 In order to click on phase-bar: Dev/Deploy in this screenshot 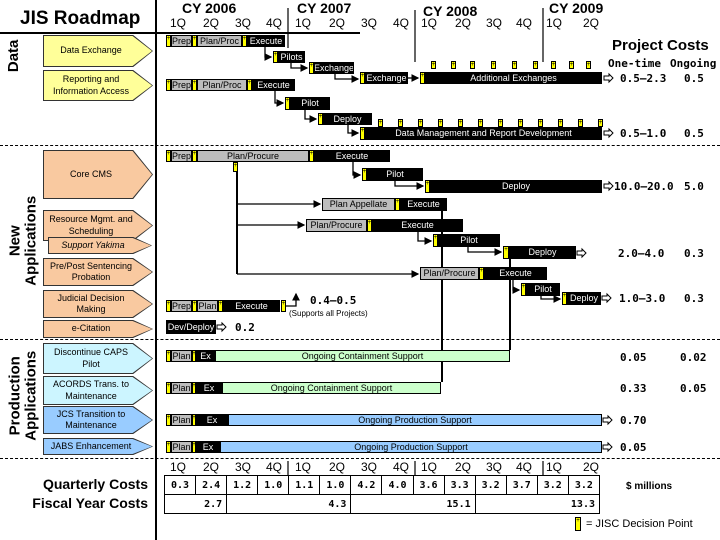, I will do `click(191, 327)`.